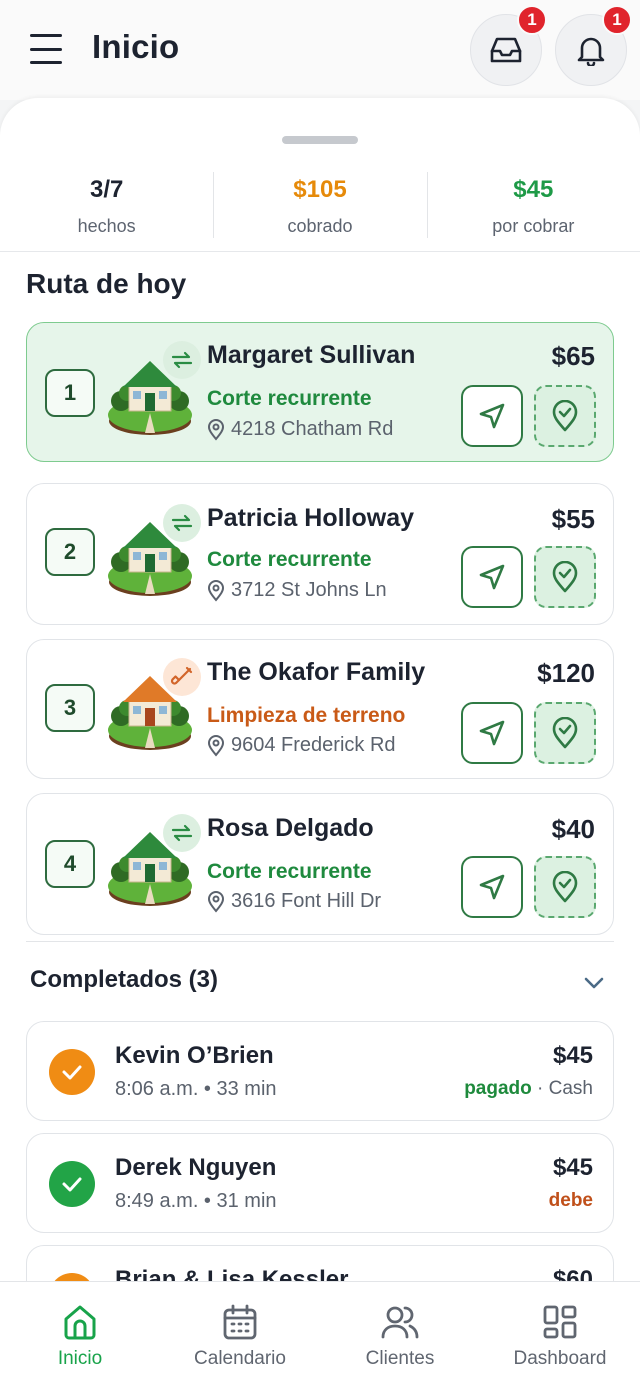 The image size is (640, 1385). Describe the element at coordinates (182, 677) in the screenshot. I see `shovel-icon` at that location.